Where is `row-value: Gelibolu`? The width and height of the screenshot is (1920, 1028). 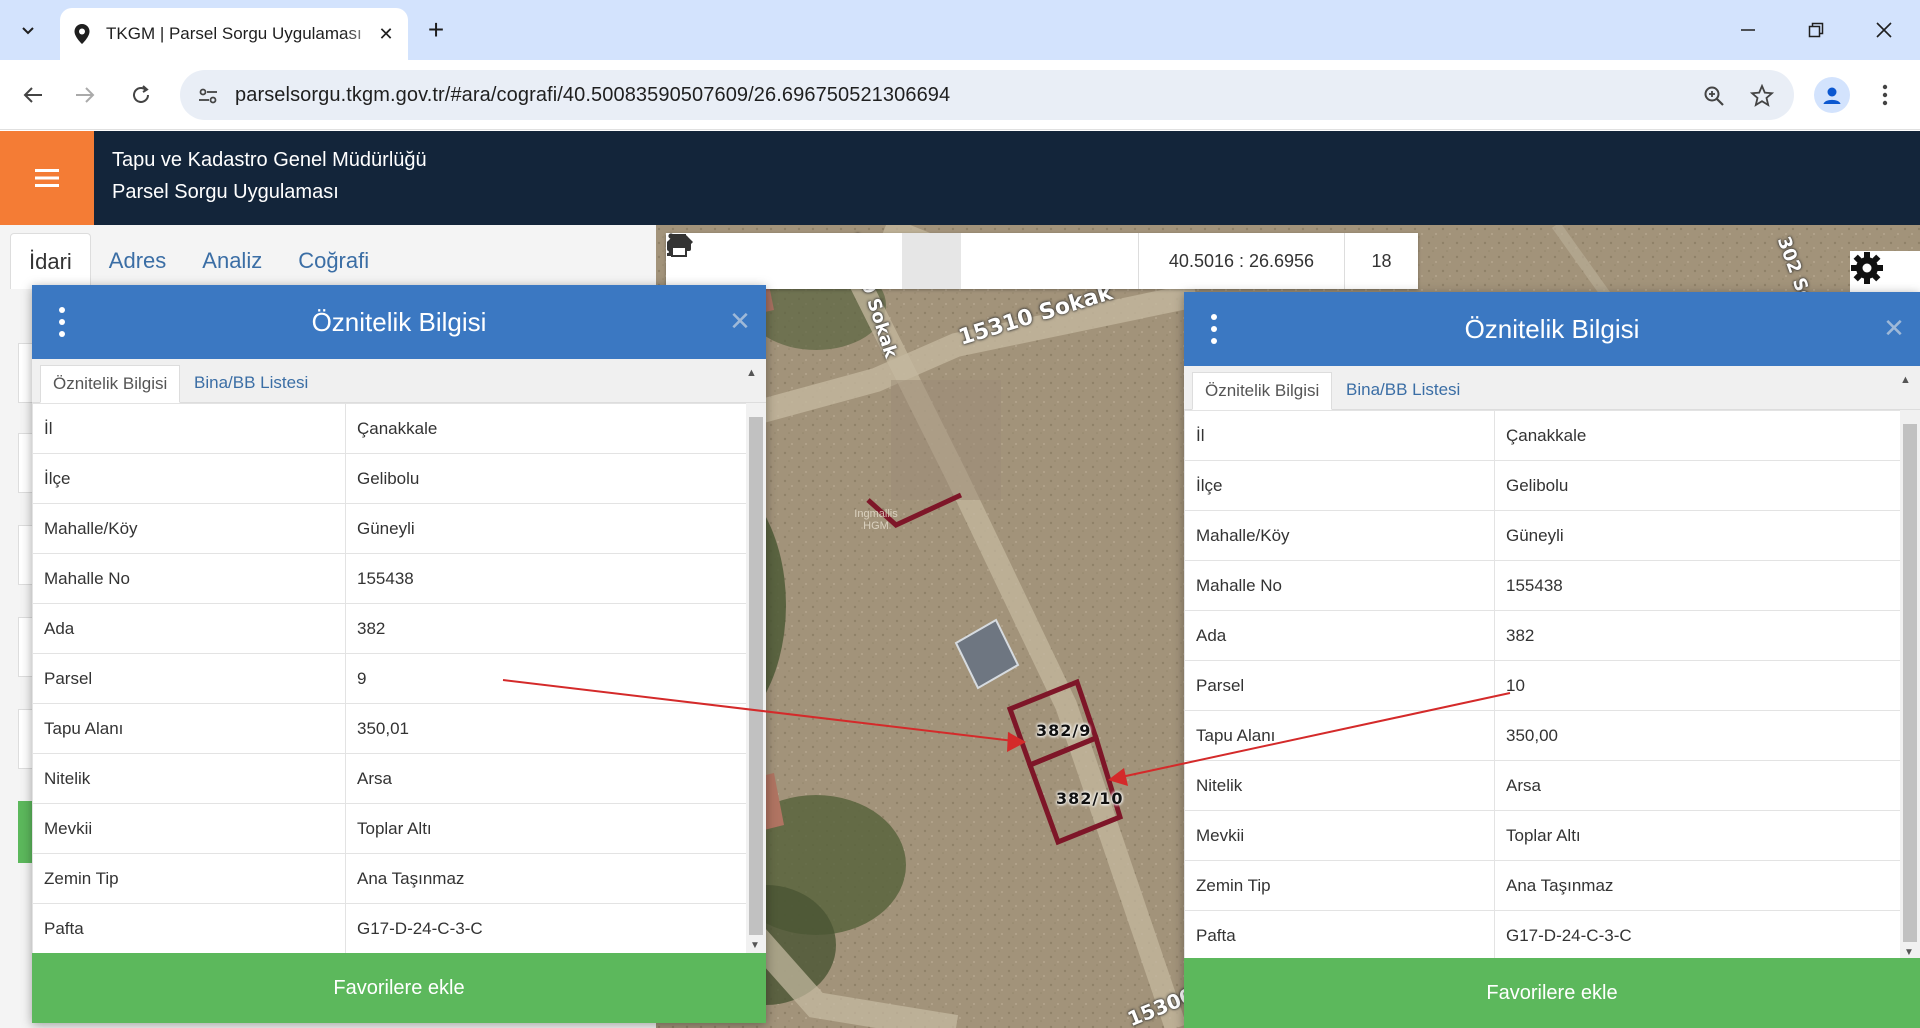
row-value: Gelibolu is located at coordinates (546, 478).